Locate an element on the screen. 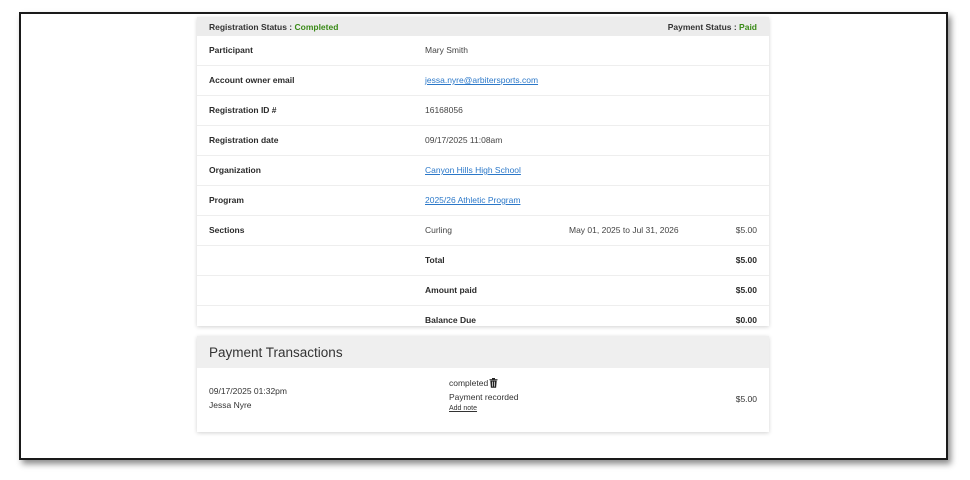 The height and width of the screenshot is (480, 970). program-link: 2025/26 Athletic Program is located at coordinates (472, 200).